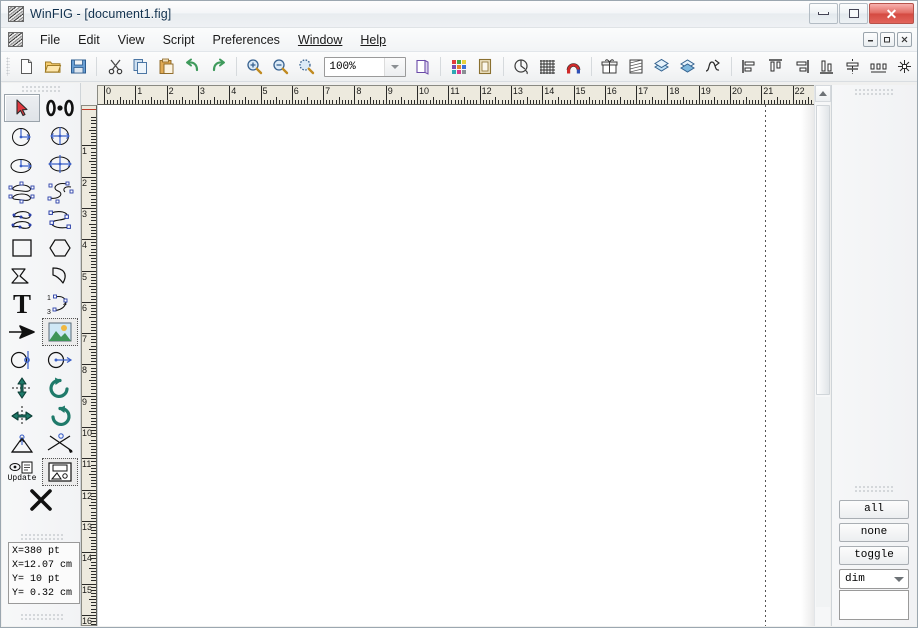 The width and height of the screenshot is (918, 628). I want to click on rotate-ccw-tool, so click(60, 388).